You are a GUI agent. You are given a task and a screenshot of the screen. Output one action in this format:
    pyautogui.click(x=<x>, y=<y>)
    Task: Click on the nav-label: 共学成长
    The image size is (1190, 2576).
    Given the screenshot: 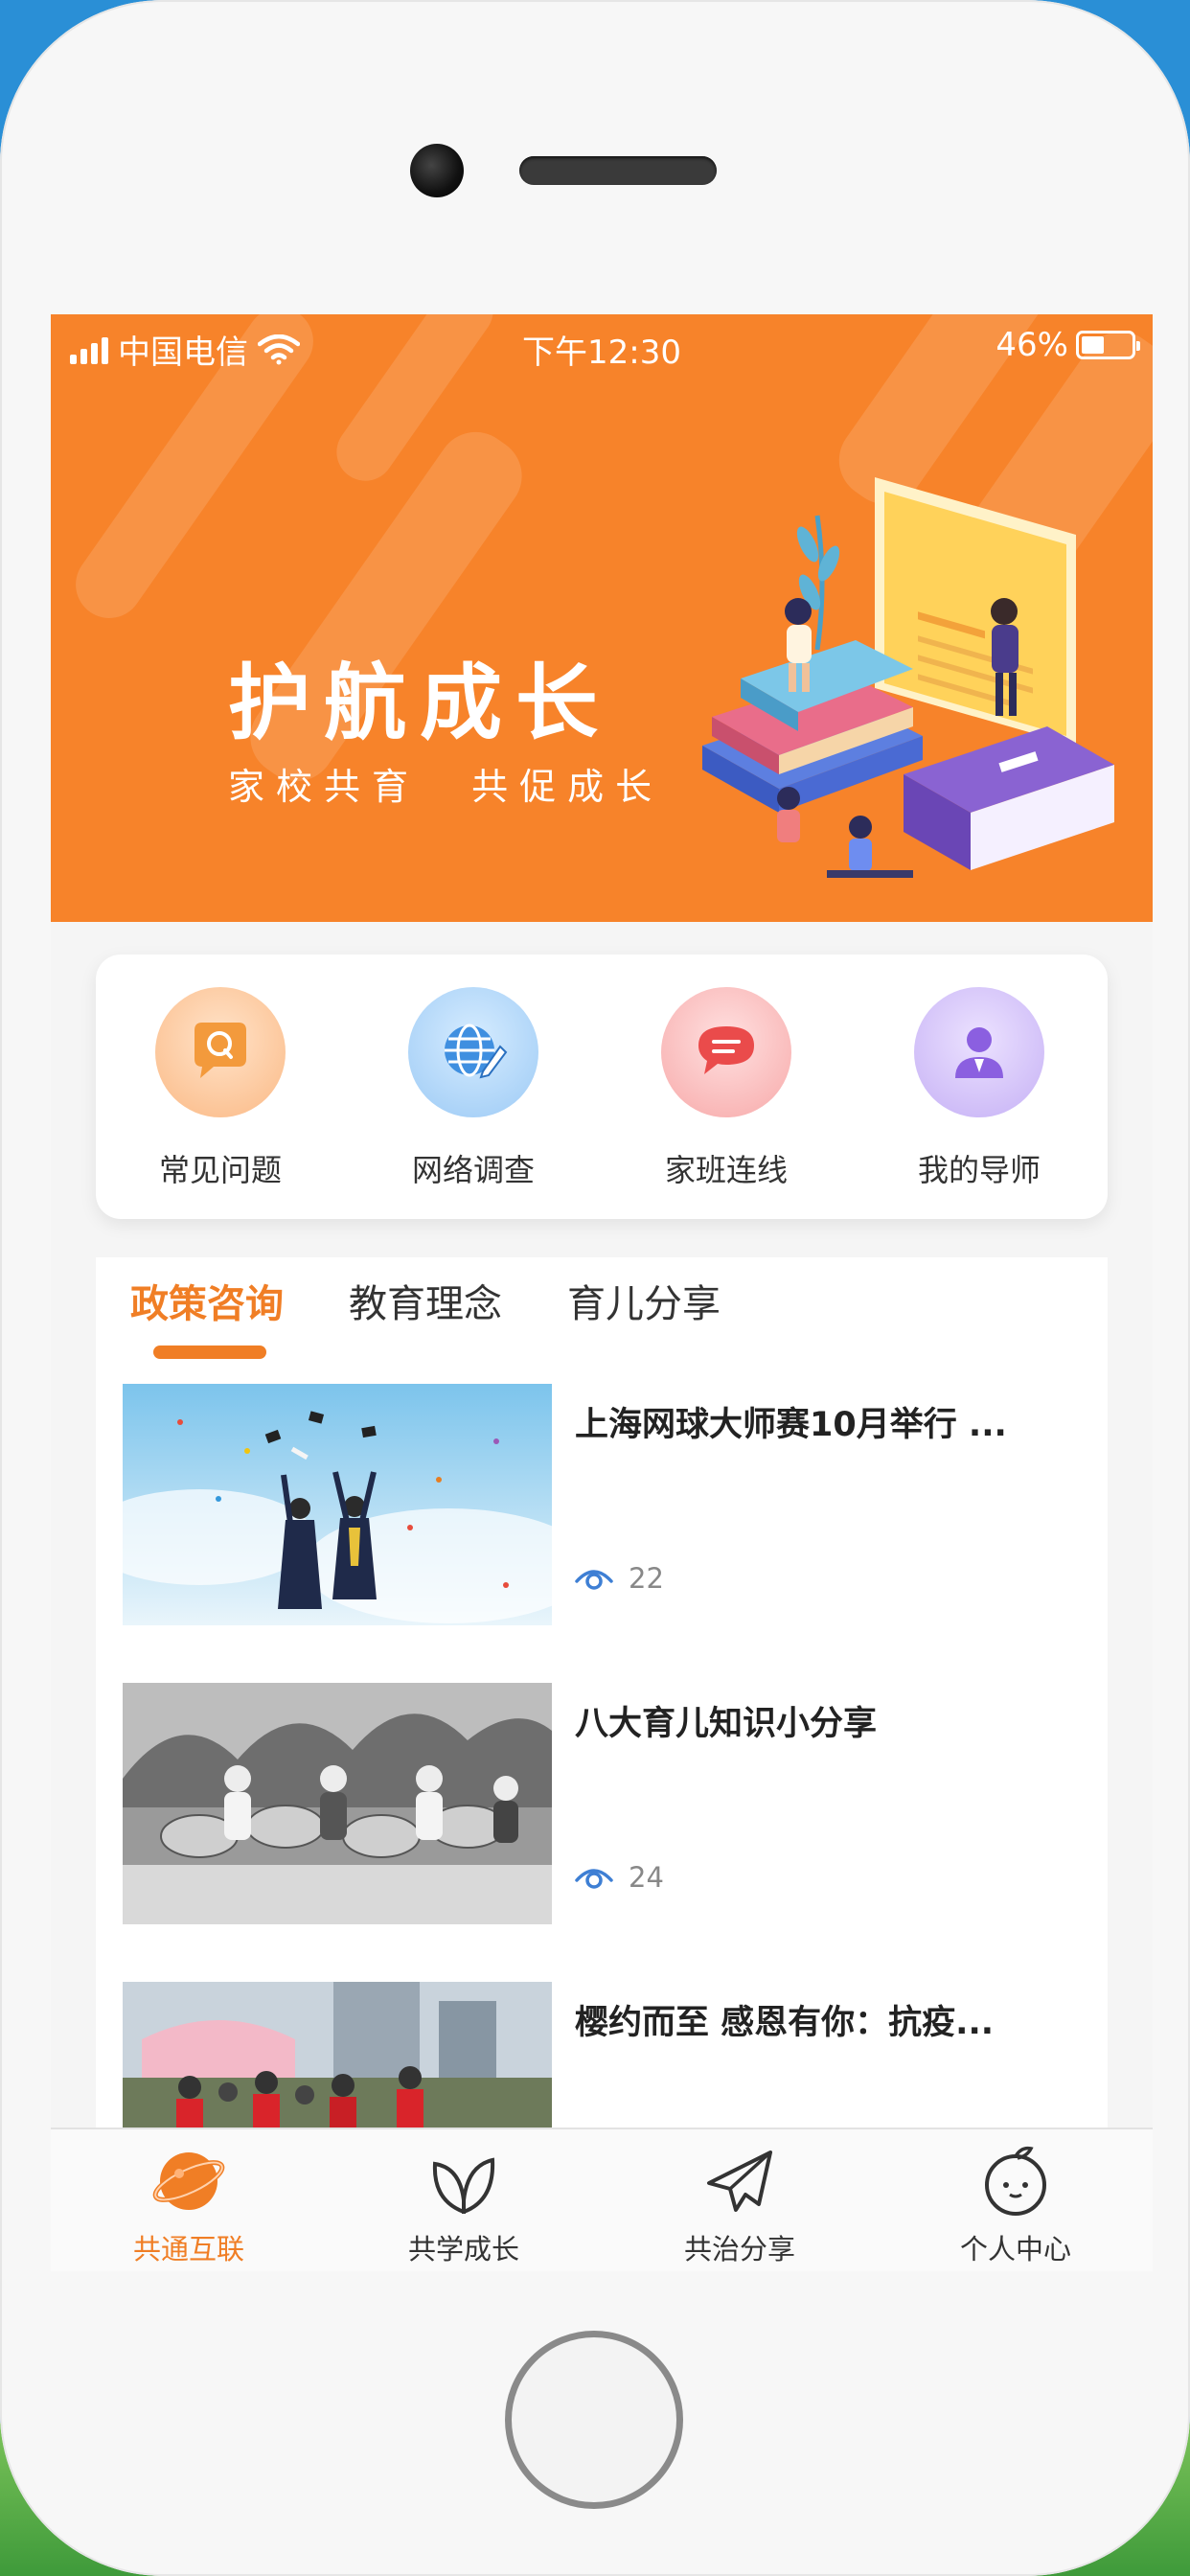 What is the action you would take?
    pyautogui.click(x=463, y=2249)
    